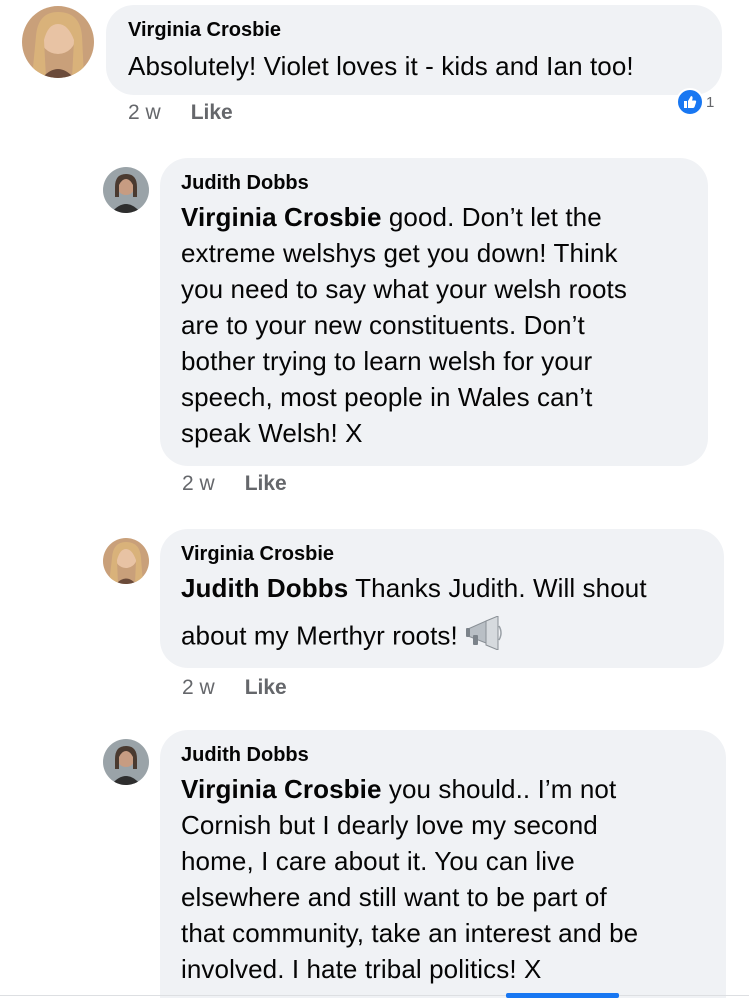 This screenshot has height=998, width=749. What do you see at coordinates (387, 361) in the screenshot?
I see `comment-text-line: bother trying to learn welsh for your` at bounding box center [387, 361].